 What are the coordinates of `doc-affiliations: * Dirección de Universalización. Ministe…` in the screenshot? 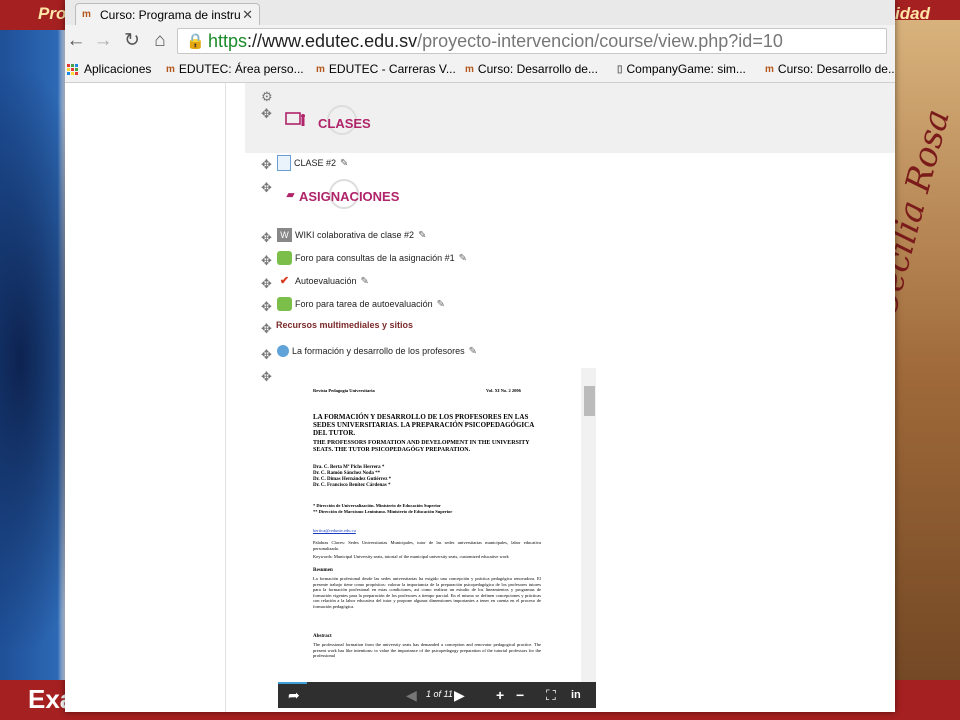 It's located at (382, 509).